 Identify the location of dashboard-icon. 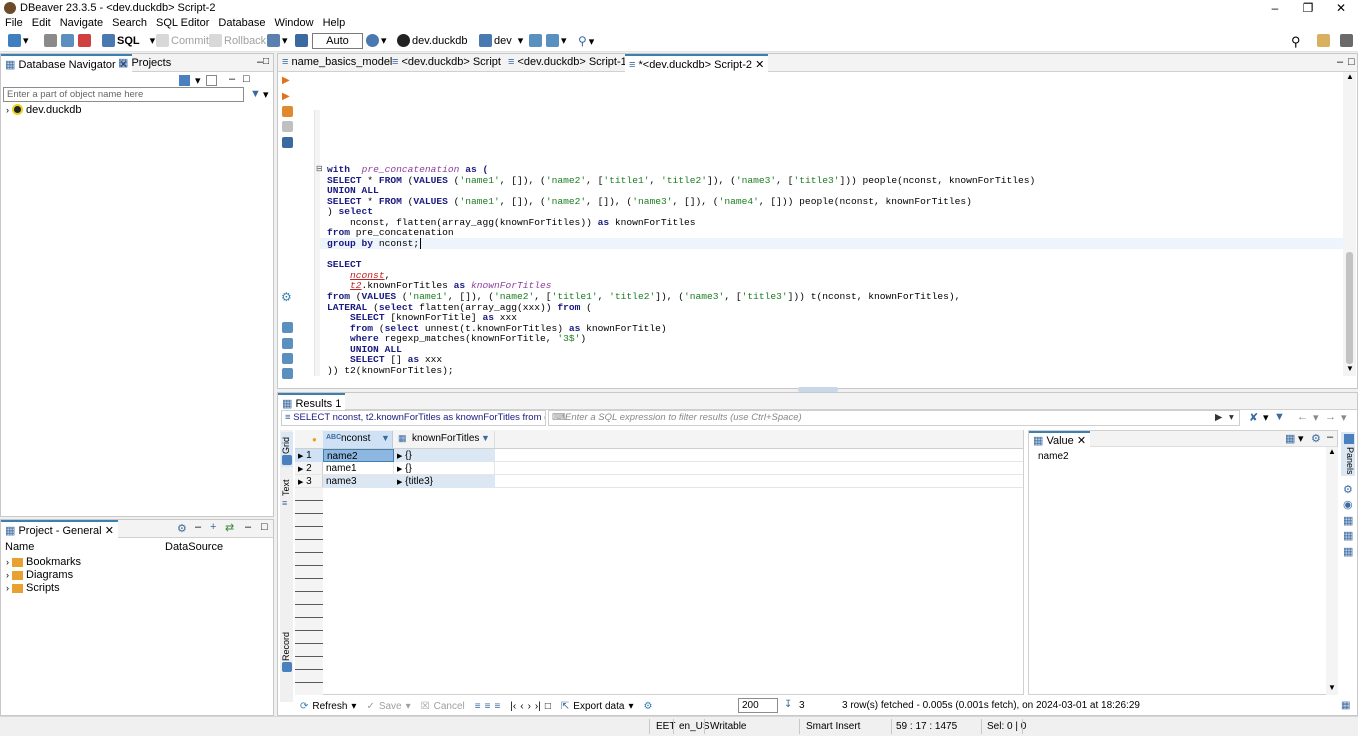
(535, 40).